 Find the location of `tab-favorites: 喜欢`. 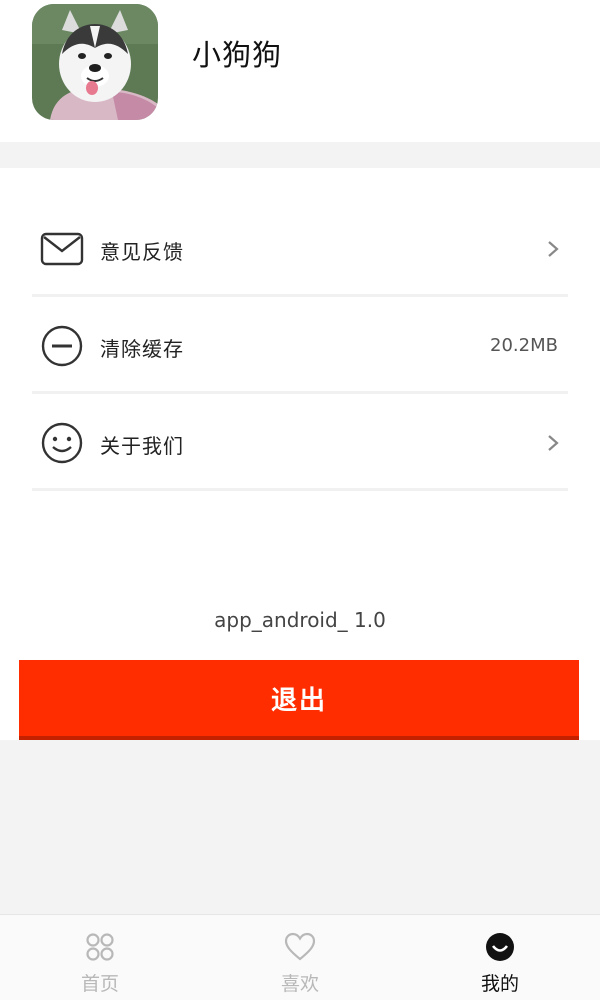

tab-favorites: 喜欢 is located at coordinates (300, 957).